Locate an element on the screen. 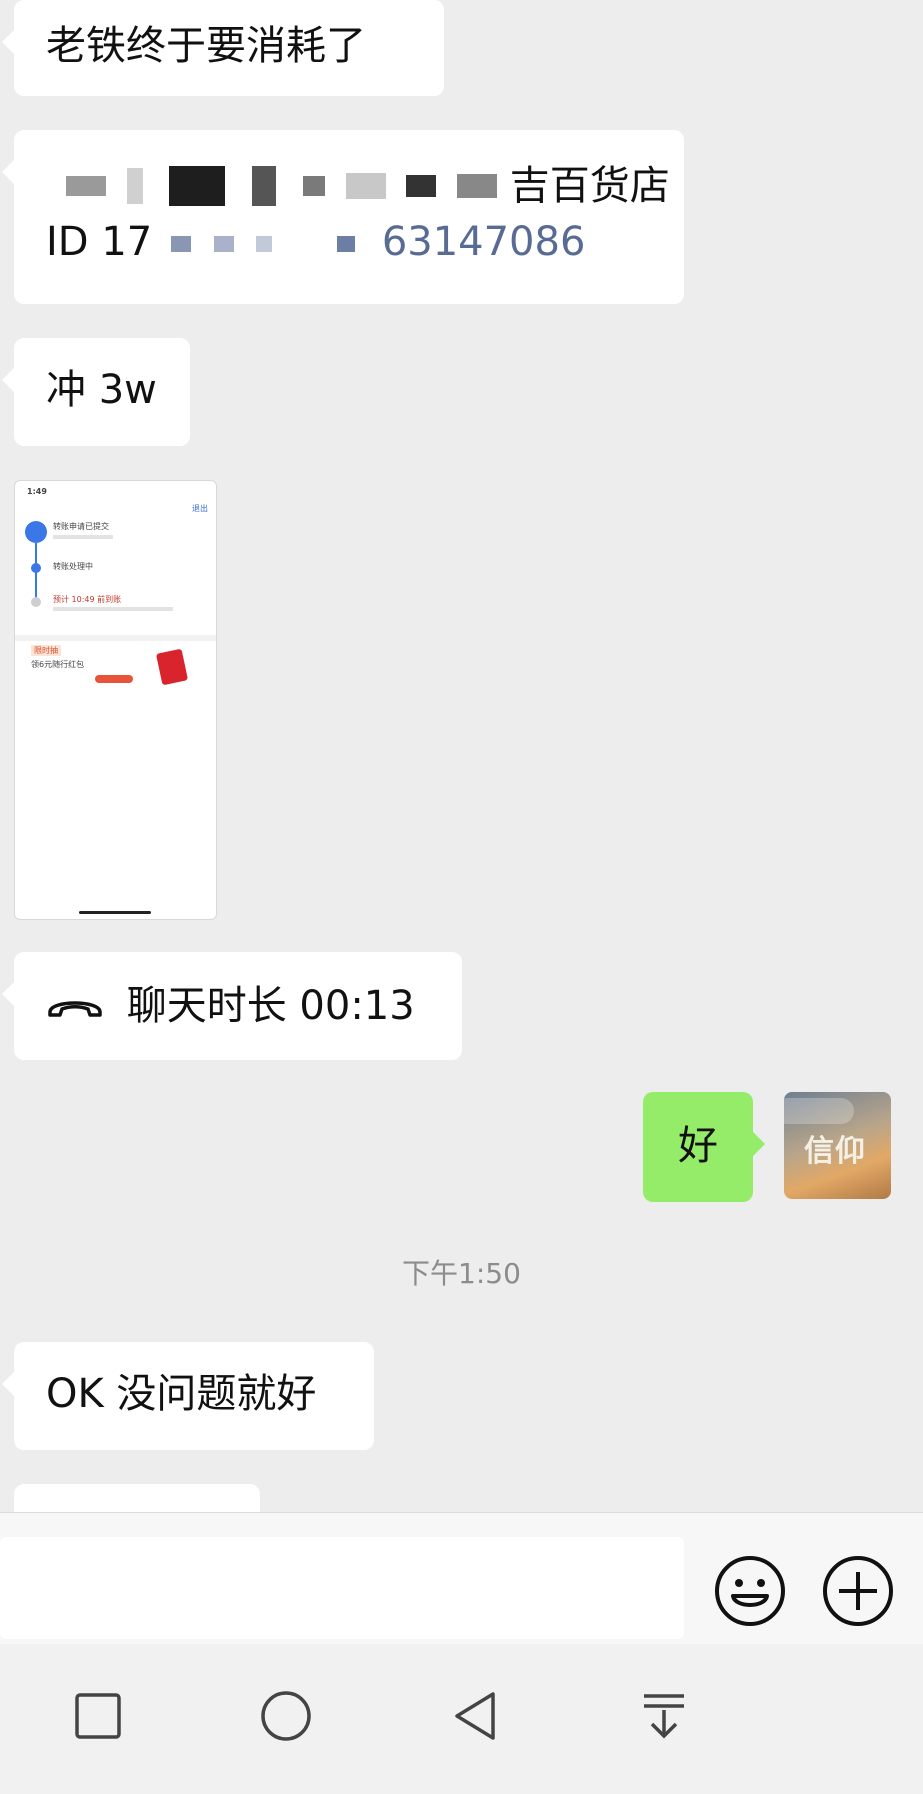 This screenshot has height=1794, width=923. thumb-promo-button is located at coordinates (114, 679).